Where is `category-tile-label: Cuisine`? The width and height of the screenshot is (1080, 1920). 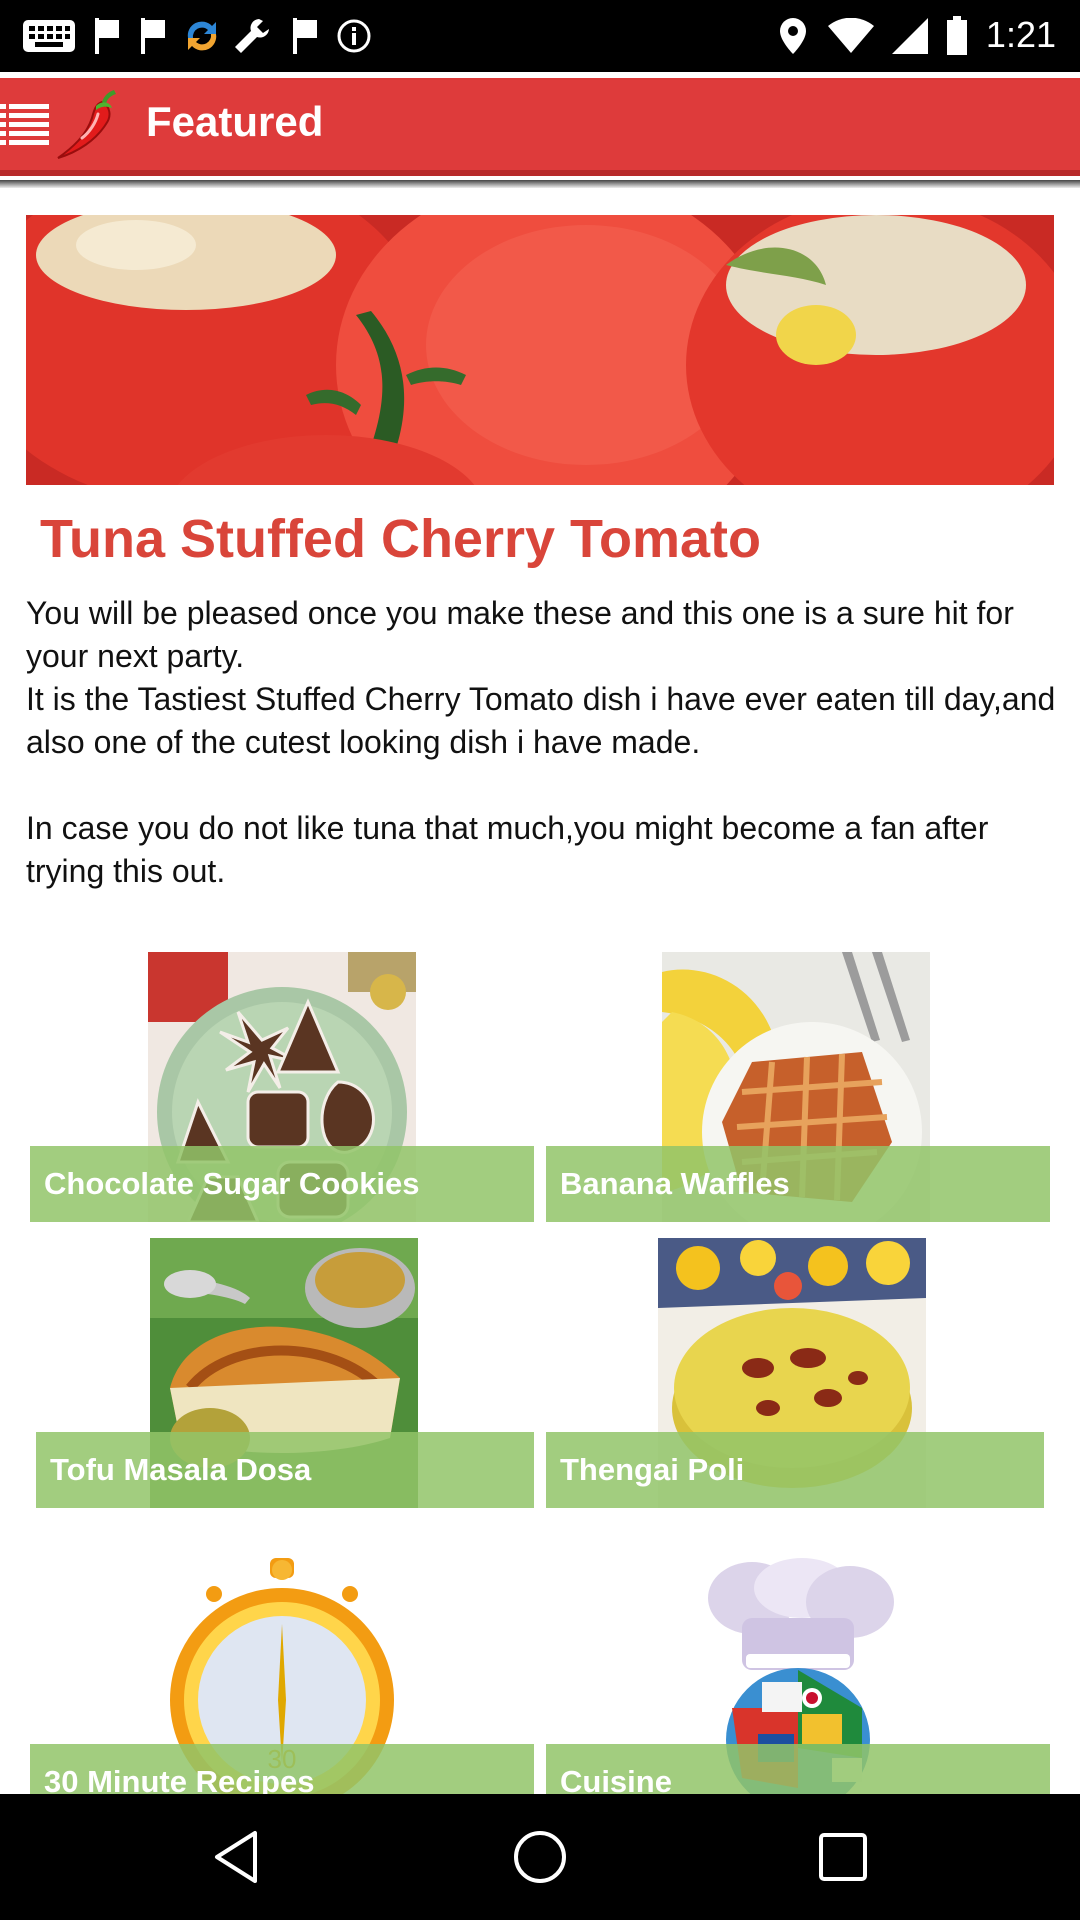 category-tile-label: Cuisine is located at coordinates (798, 1769).